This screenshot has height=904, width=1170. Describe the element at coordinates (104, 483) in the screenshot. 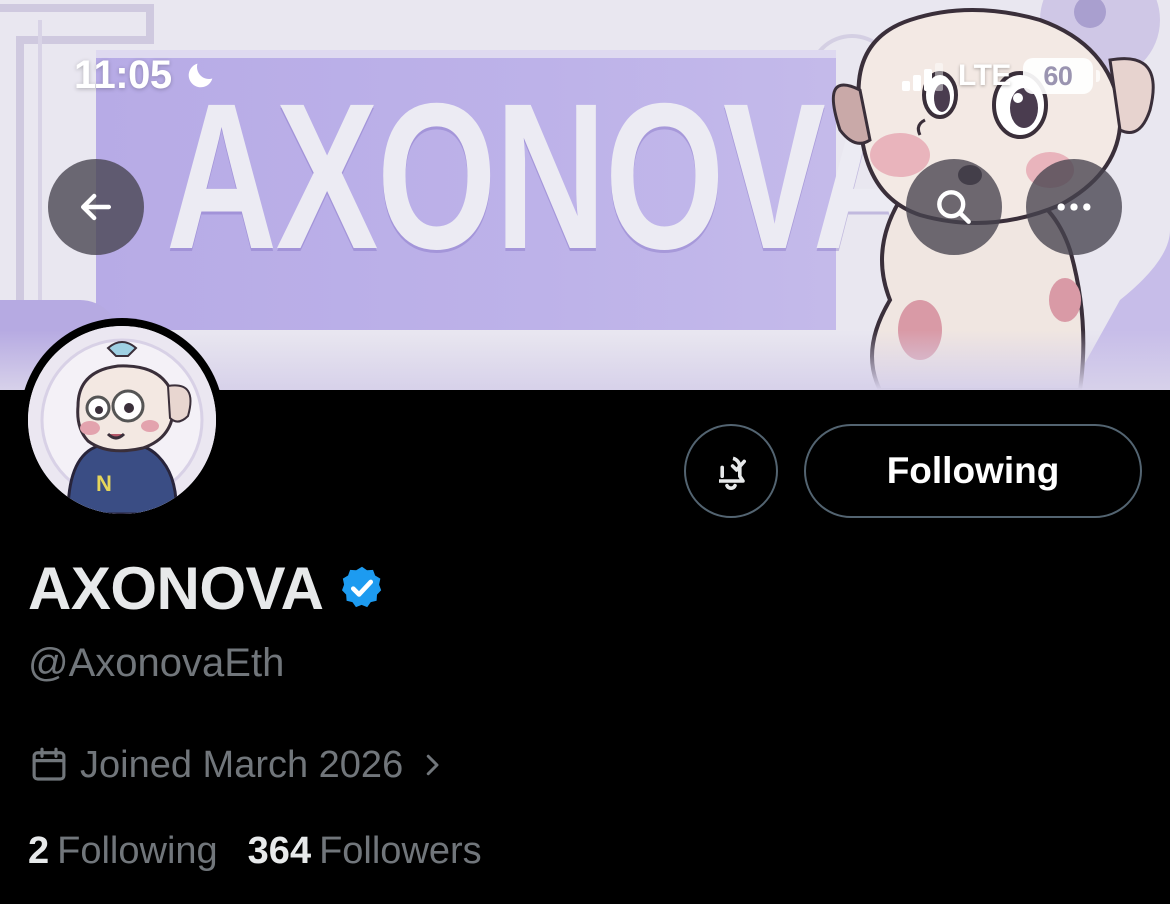

I see `svg-text: N` at that location.